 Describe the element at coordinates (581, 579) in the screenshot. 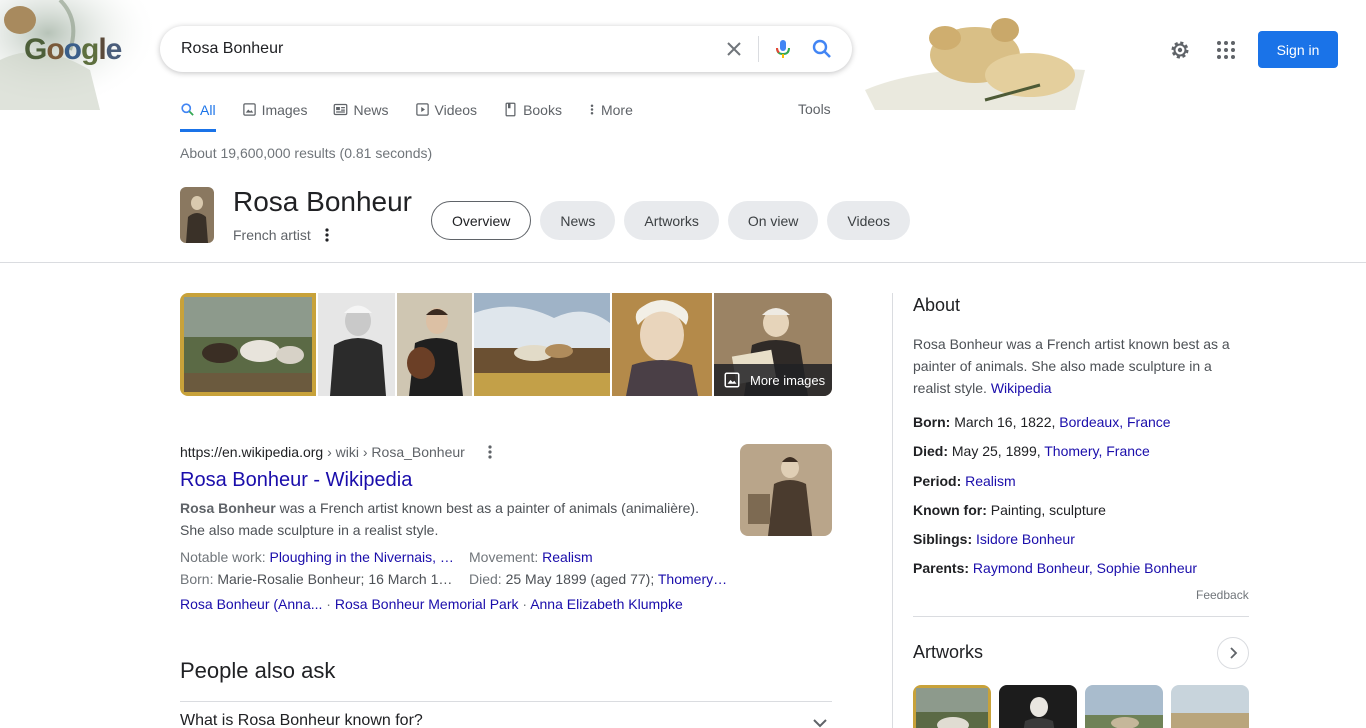

I see `fact-value: 25 May 1899 (aged 77);` at that location.